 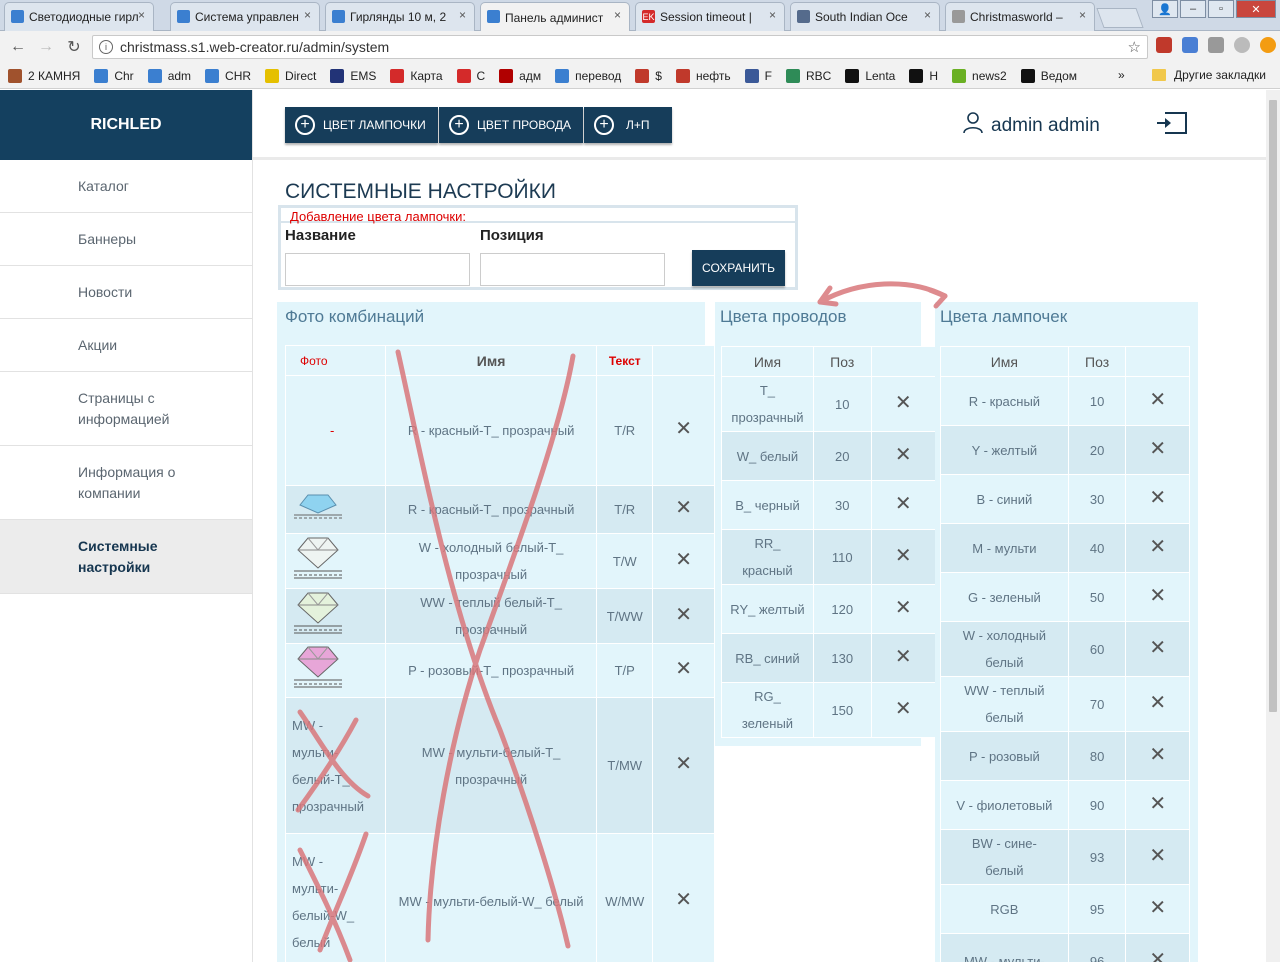 I want to click on user-profile-button: 👤, so click(x=1165, y=9).